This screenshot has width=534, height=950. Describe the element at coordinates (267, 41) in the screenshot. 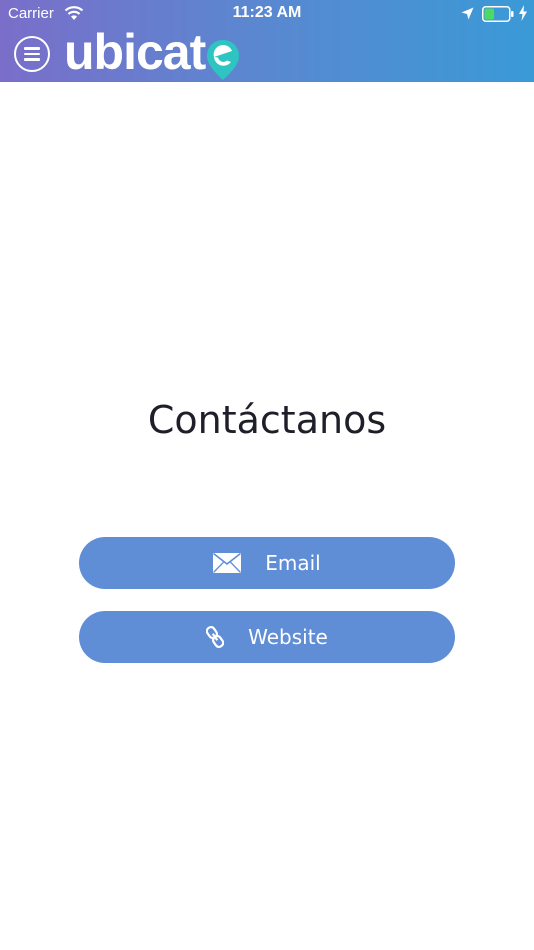

I see `app-header: Carrier 11:23 AM ubicat` at that location.